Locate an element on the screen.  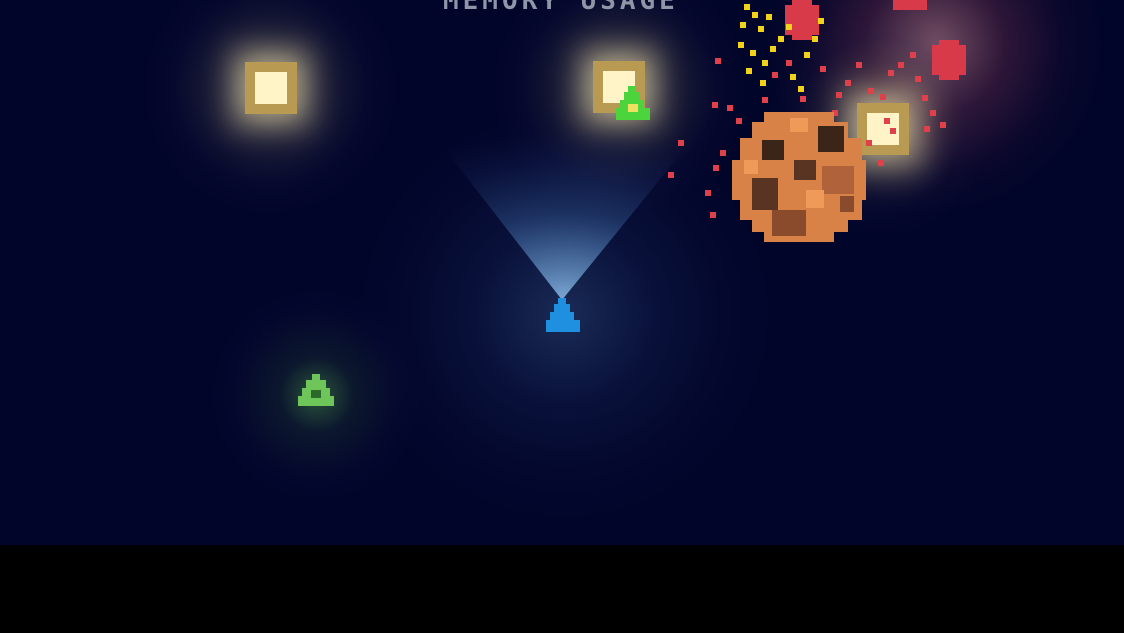
ground-bar is located at coordinates (562, 589).